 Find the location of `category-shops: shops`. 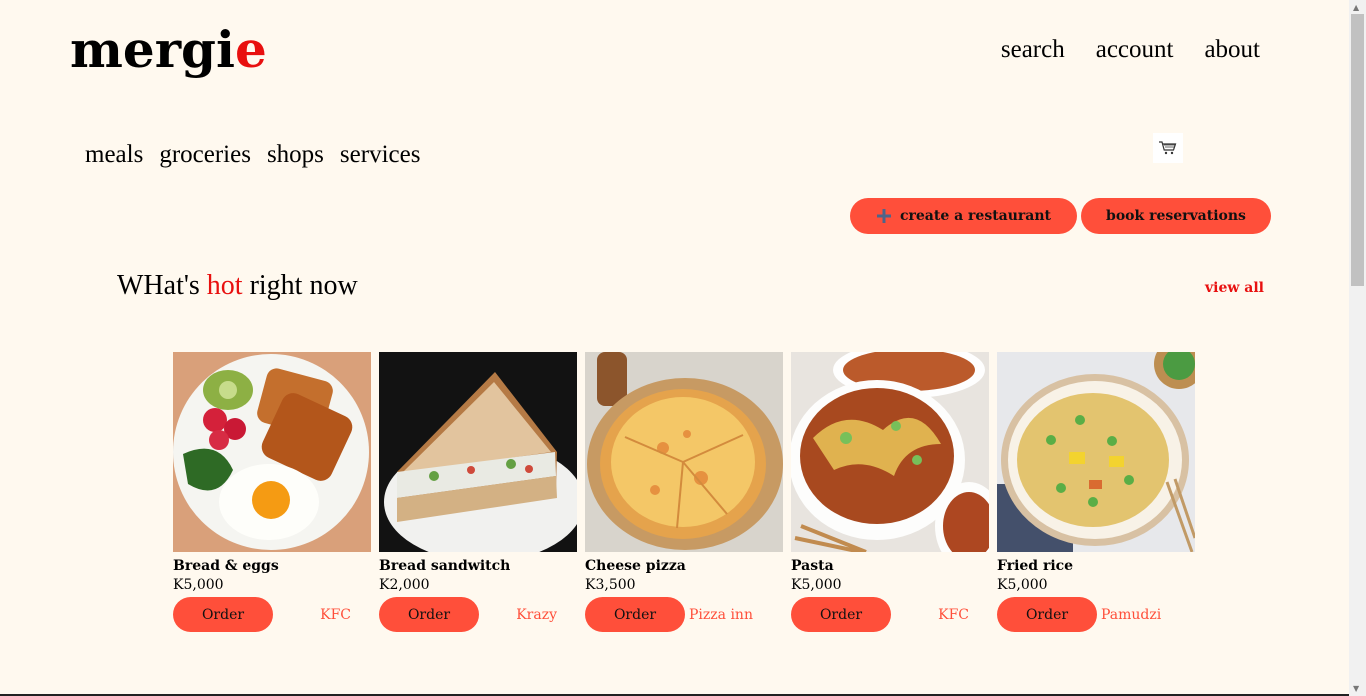

category-shops: shops is located at coordinates (295, 155).